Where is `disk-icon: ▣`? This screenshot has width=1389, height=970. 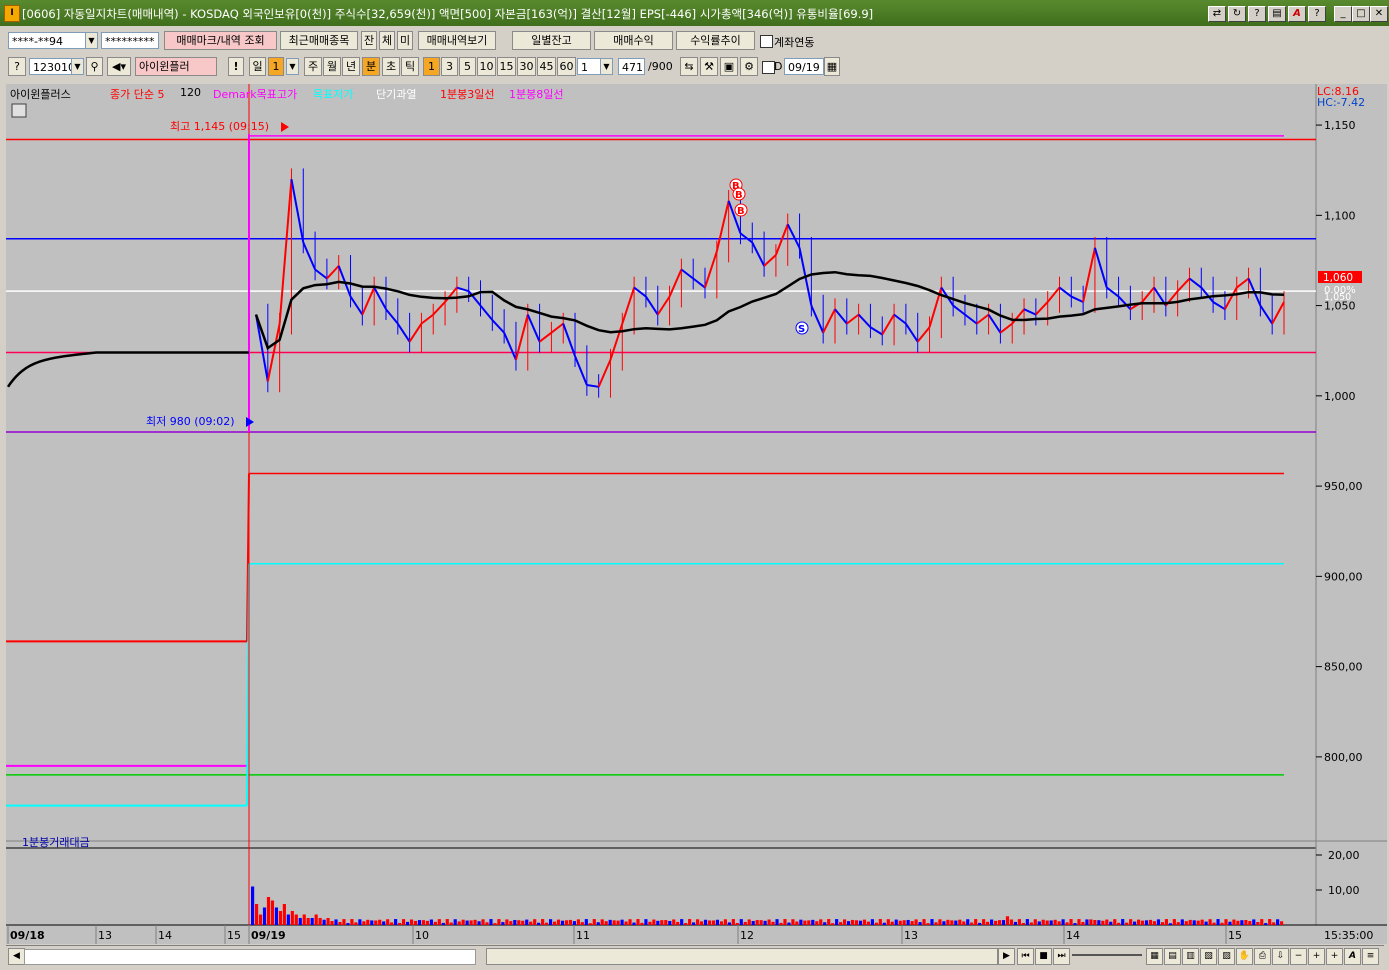
disk-icon: ▣ is located at coordinates (729, 66).